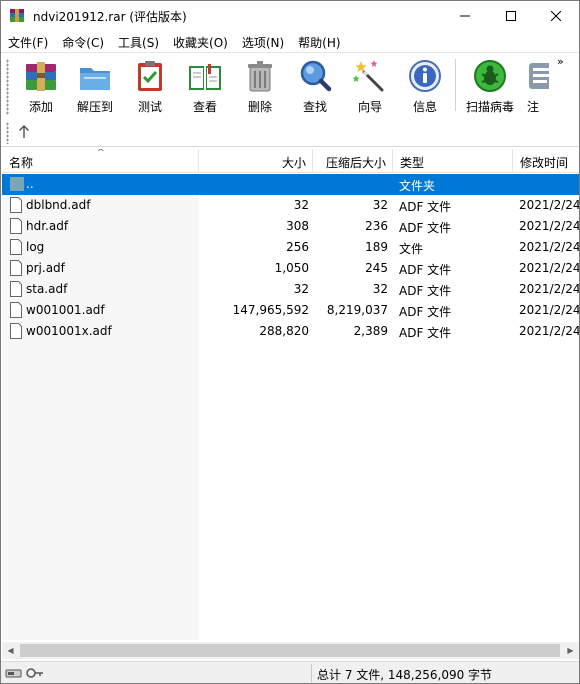 This screenshot has height=684, width=580. Describe the element at coordinates (24, 131) in the screenshot. I see `up-one-level-icon` at that location.